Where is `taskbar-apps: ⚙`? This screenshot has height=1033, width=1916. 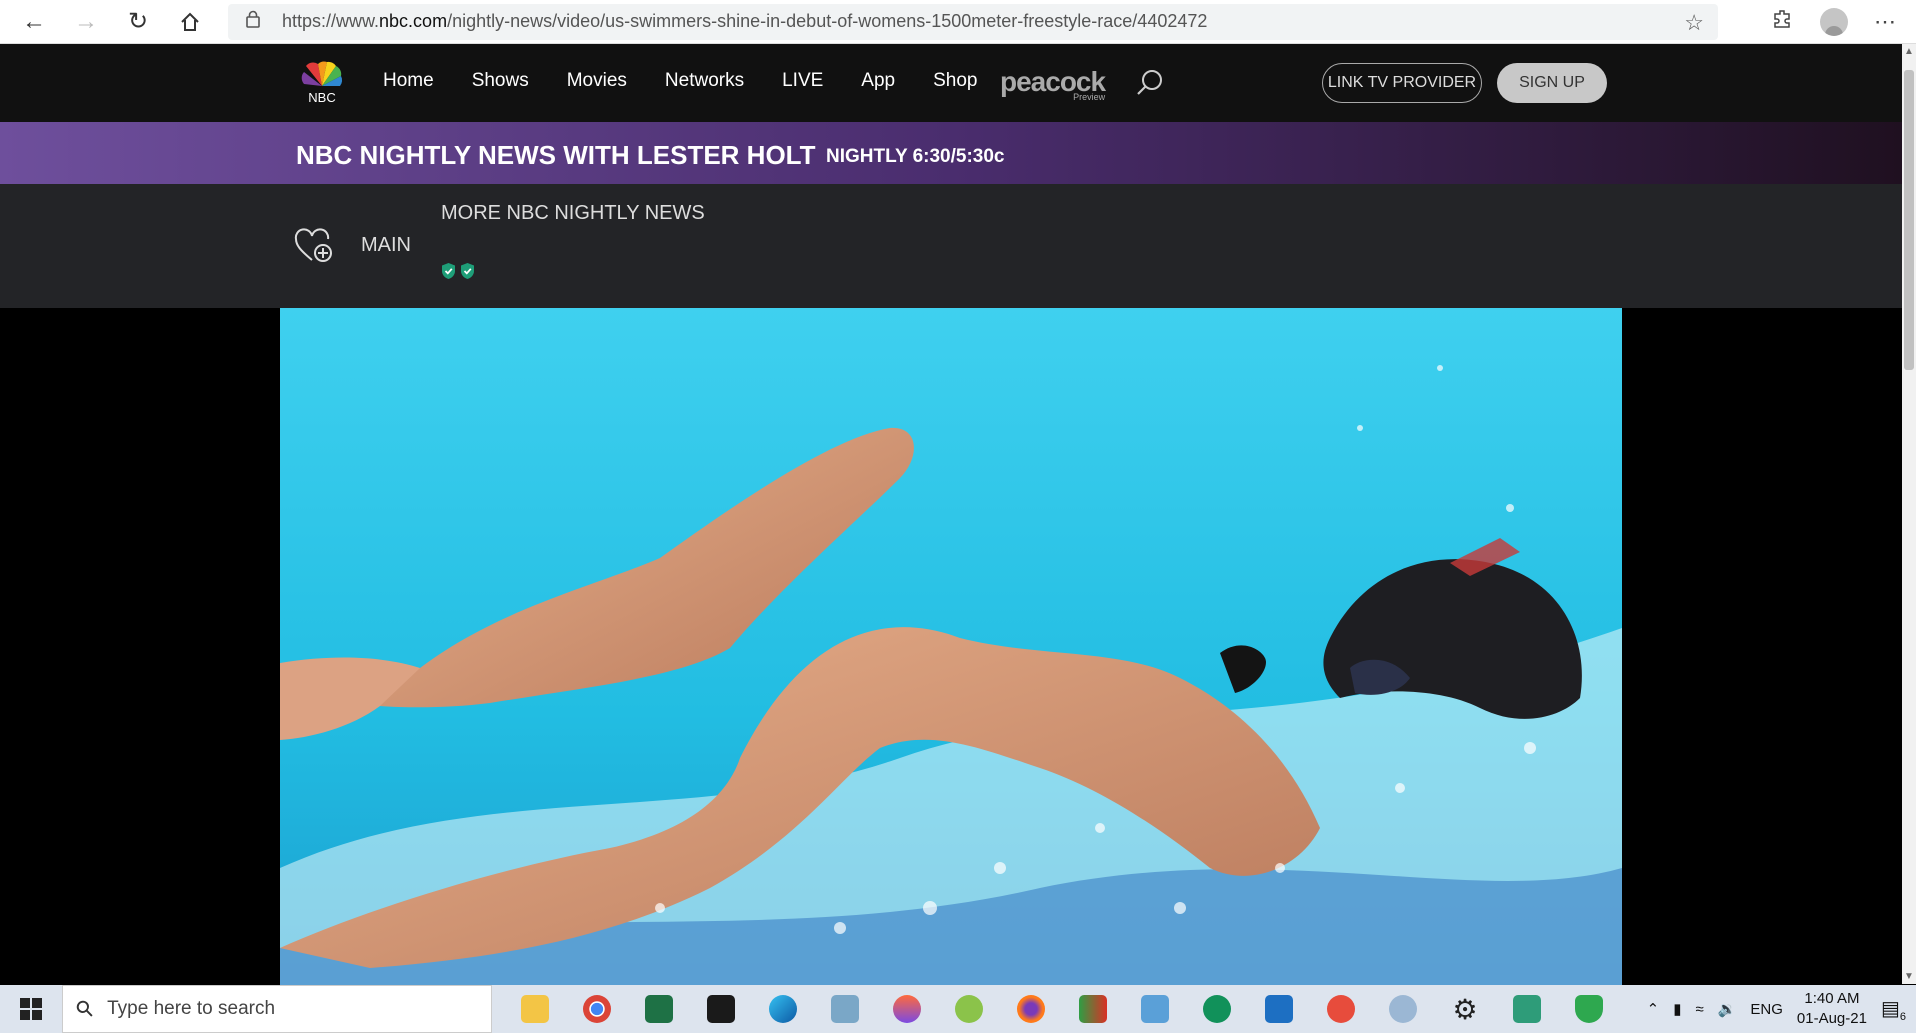 taskbar-apps: ⚙ is located at coordinates (1062, 1009).